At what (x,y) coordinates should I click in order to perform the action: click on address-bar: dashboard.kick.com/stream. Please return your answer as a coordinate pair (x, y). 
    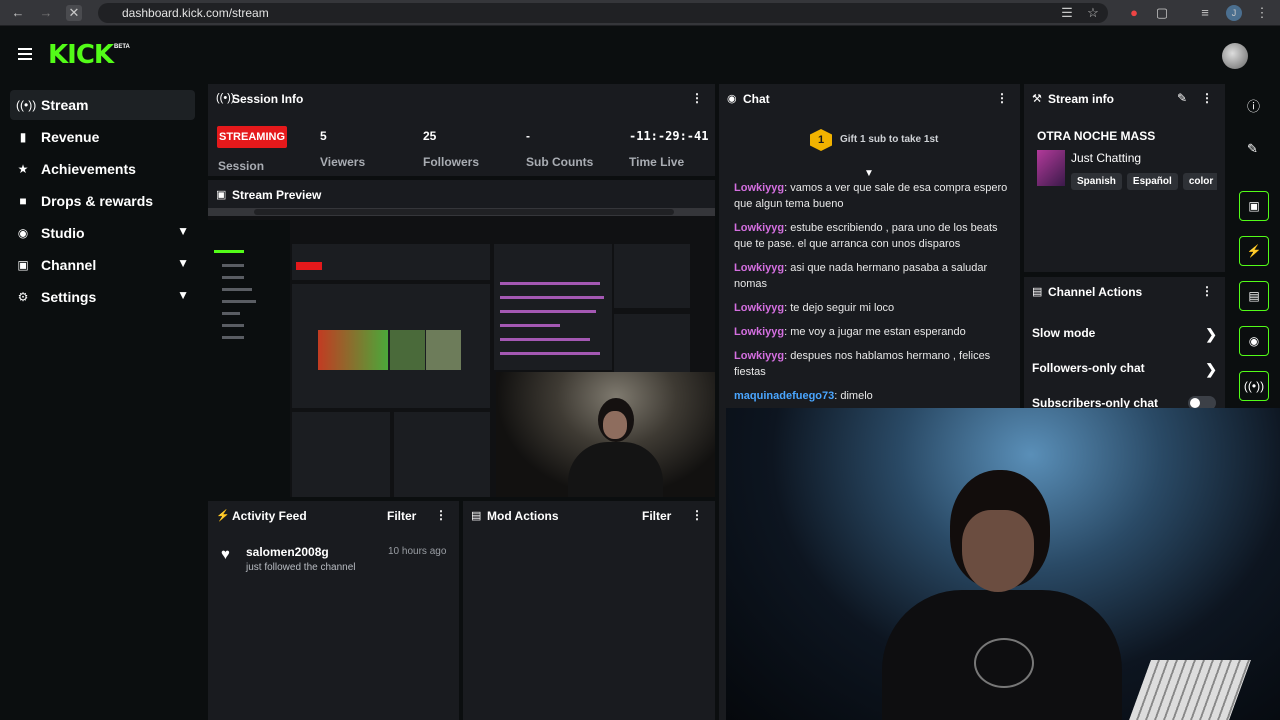
    Looking at the image, I should click on (603, 13).